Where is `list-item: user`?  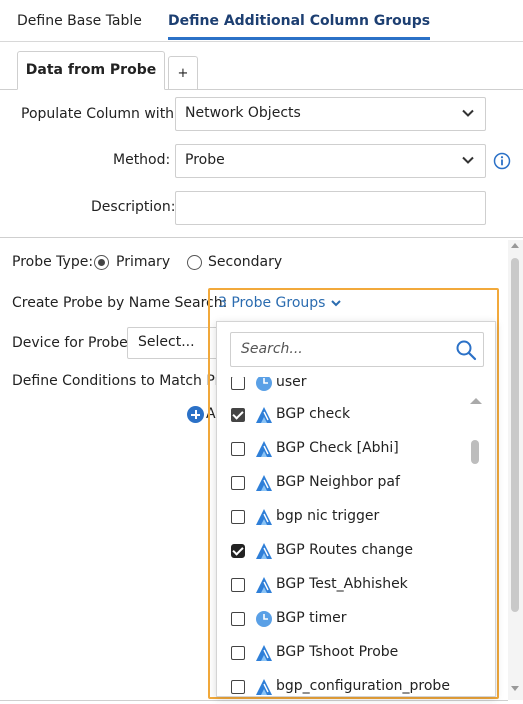 list-item: user is located at coordinates (341, 388).